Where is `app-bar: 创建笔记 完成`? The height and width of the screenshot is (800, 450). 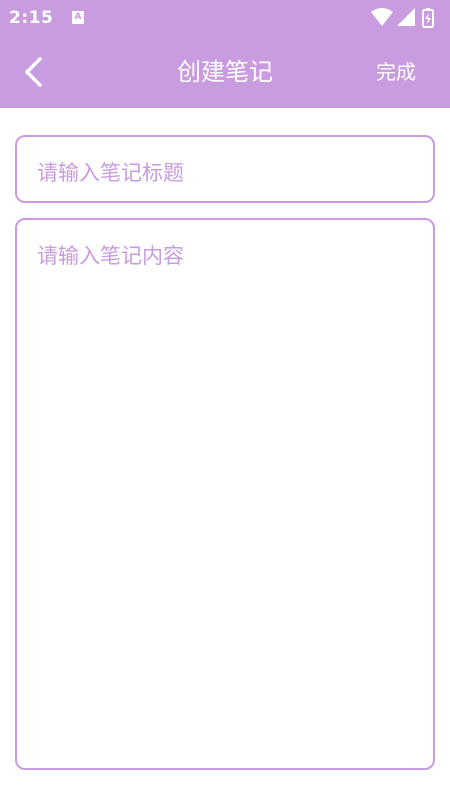 app-bar: 创建笔记 完成 is located at coordinates (225, 72).